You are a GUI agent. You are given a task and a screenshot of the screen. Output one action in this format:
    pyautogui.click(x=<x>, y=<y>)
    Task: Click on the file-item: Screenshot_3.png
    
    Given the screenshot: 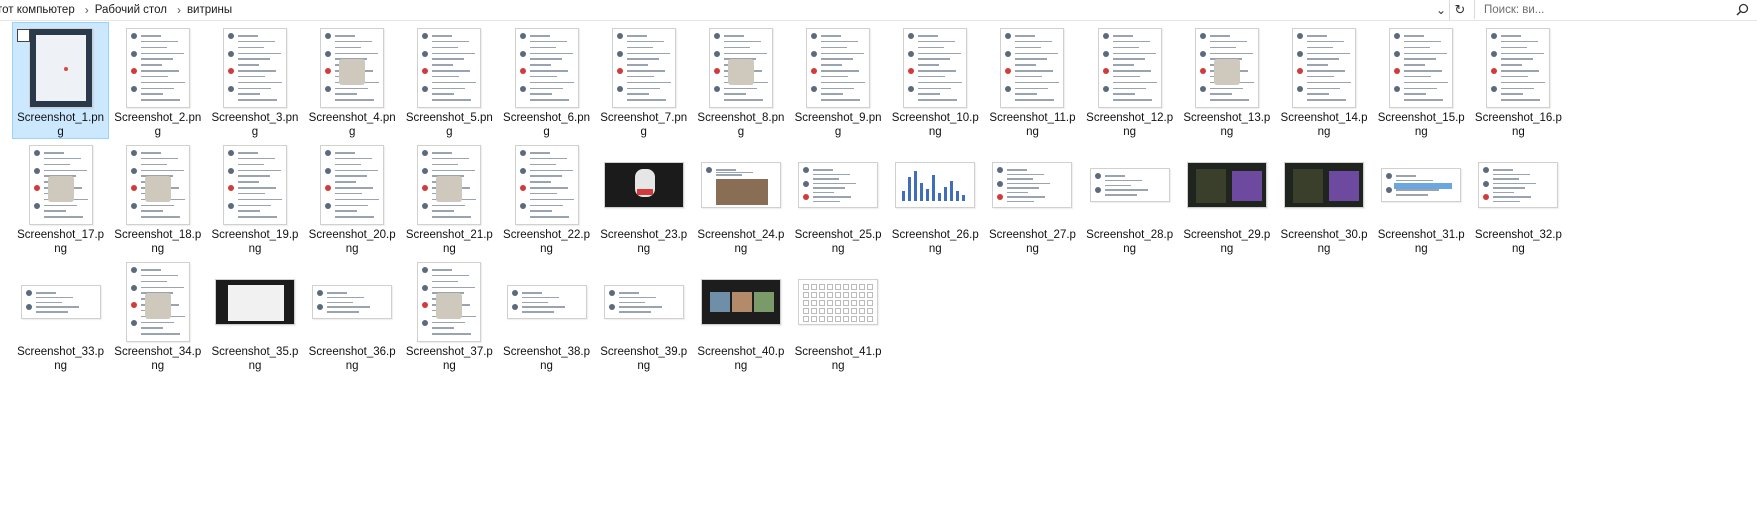 What is the action you would take?
    pyautogui.click(x=254, y=80)
    